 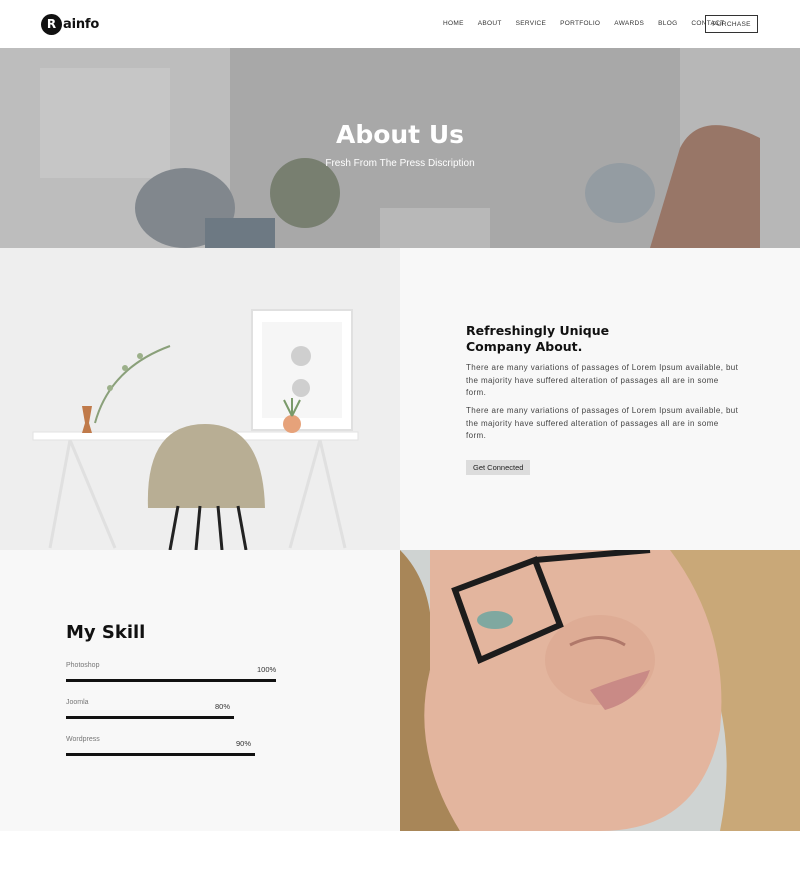 What do you see at coordinates (83, 739) in the screenshot?
I see `skill-name: Wordpress` at bounding box center [83, 739].